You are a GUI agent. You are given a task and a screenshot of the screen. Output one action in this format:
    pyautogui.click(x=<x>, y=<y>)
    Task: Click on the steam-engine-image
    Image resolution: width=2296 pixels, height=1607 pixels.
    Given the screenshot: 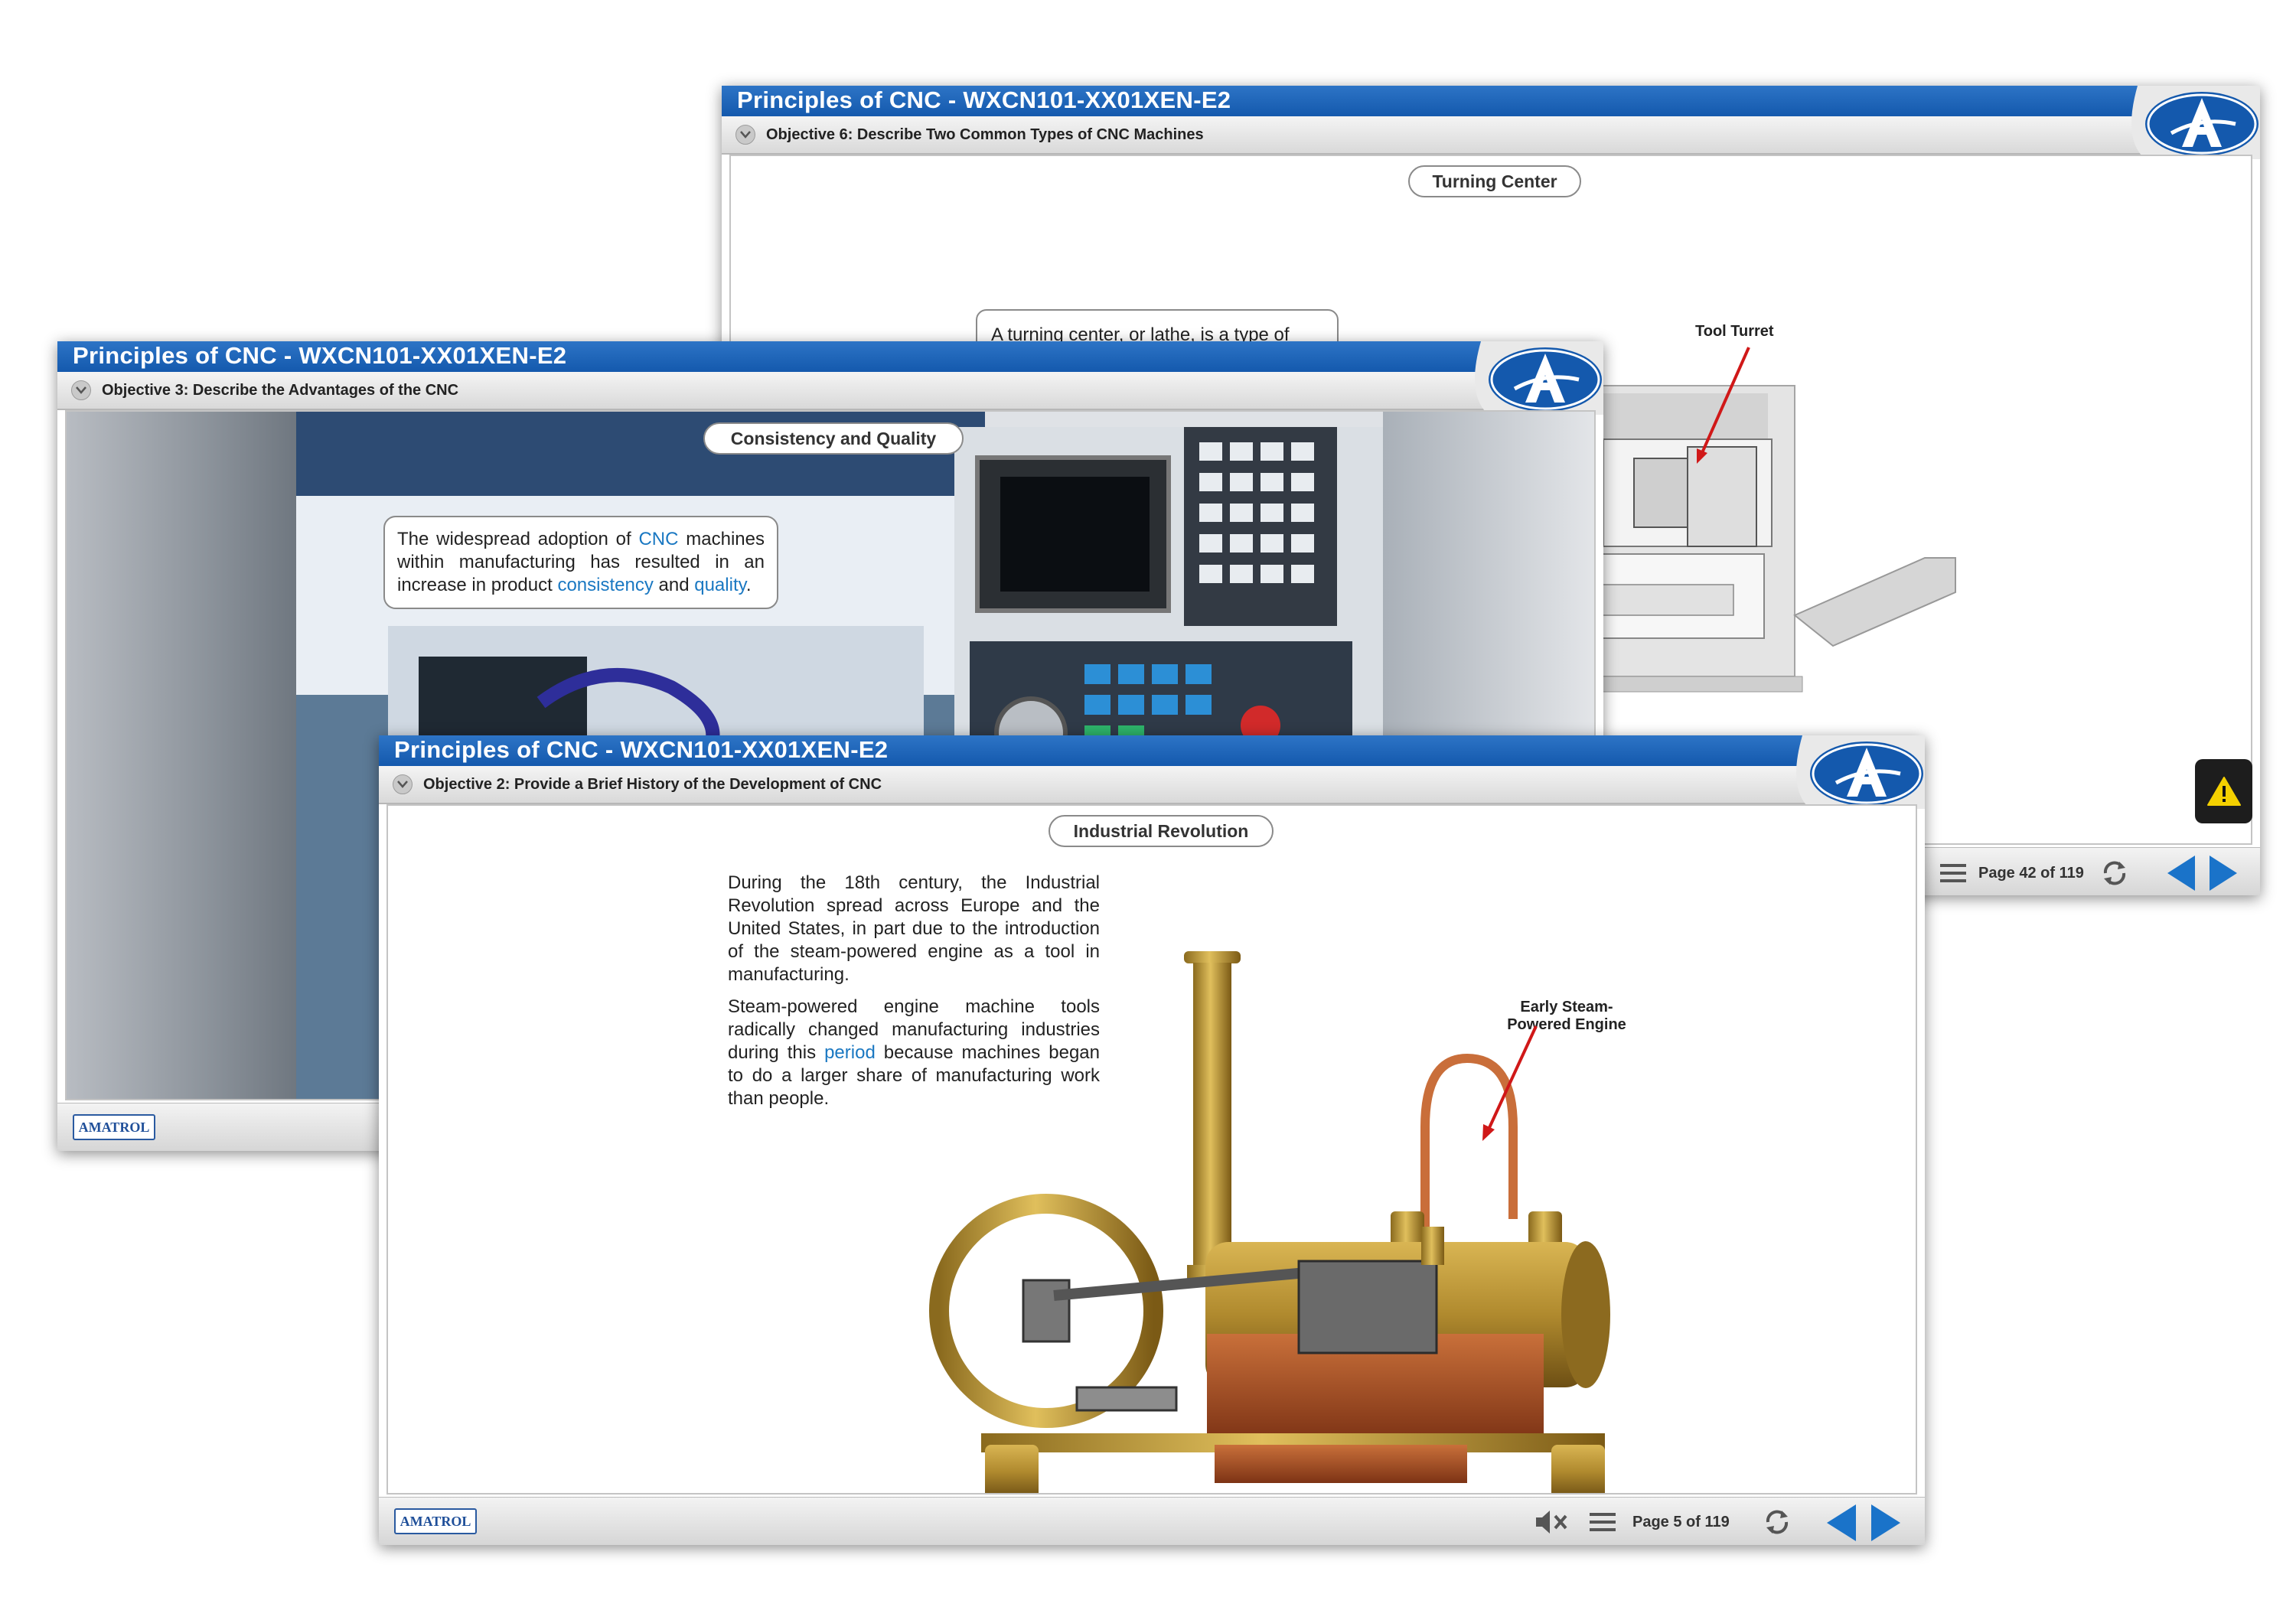 What is the action you would take?
    pyautogui.click(x=1269, y=1222)
    